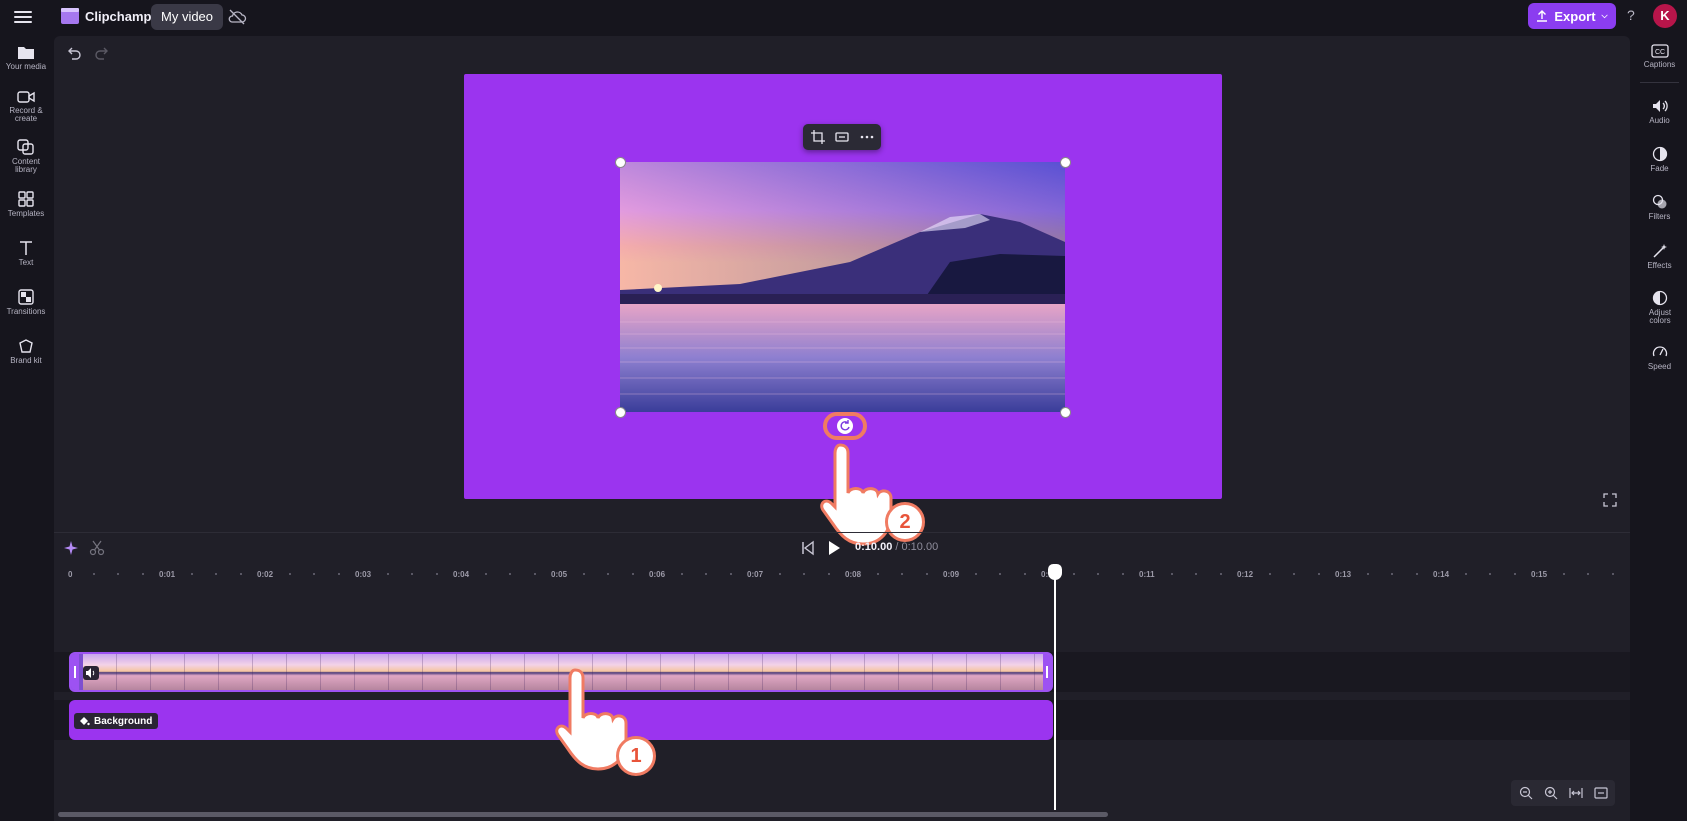  What do you see at coordinates (1660, 52) in the screenshot?
I see `svg-text: CC` at bounding box center [1660, 52].